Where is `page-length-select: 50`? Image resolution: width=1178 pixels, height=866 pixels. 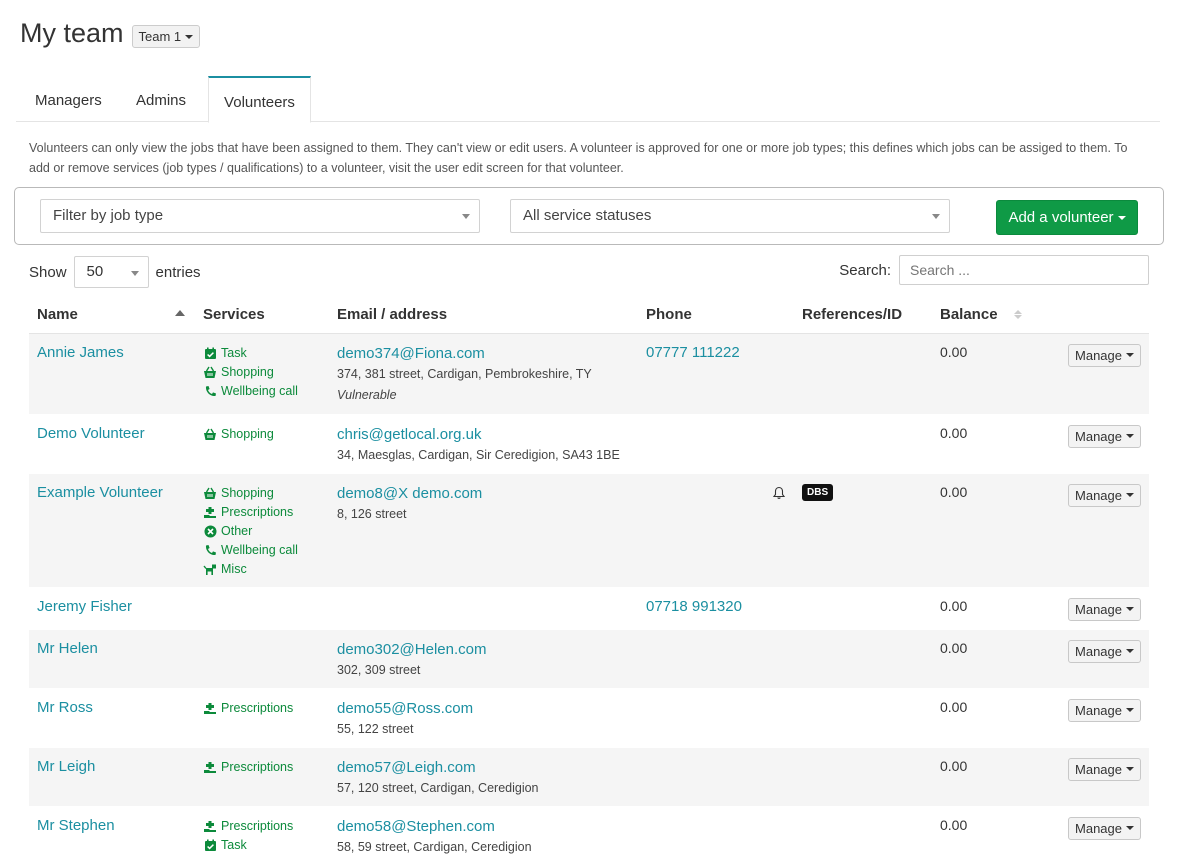
page-length-select: 50 is located at coordinates (111, 272).